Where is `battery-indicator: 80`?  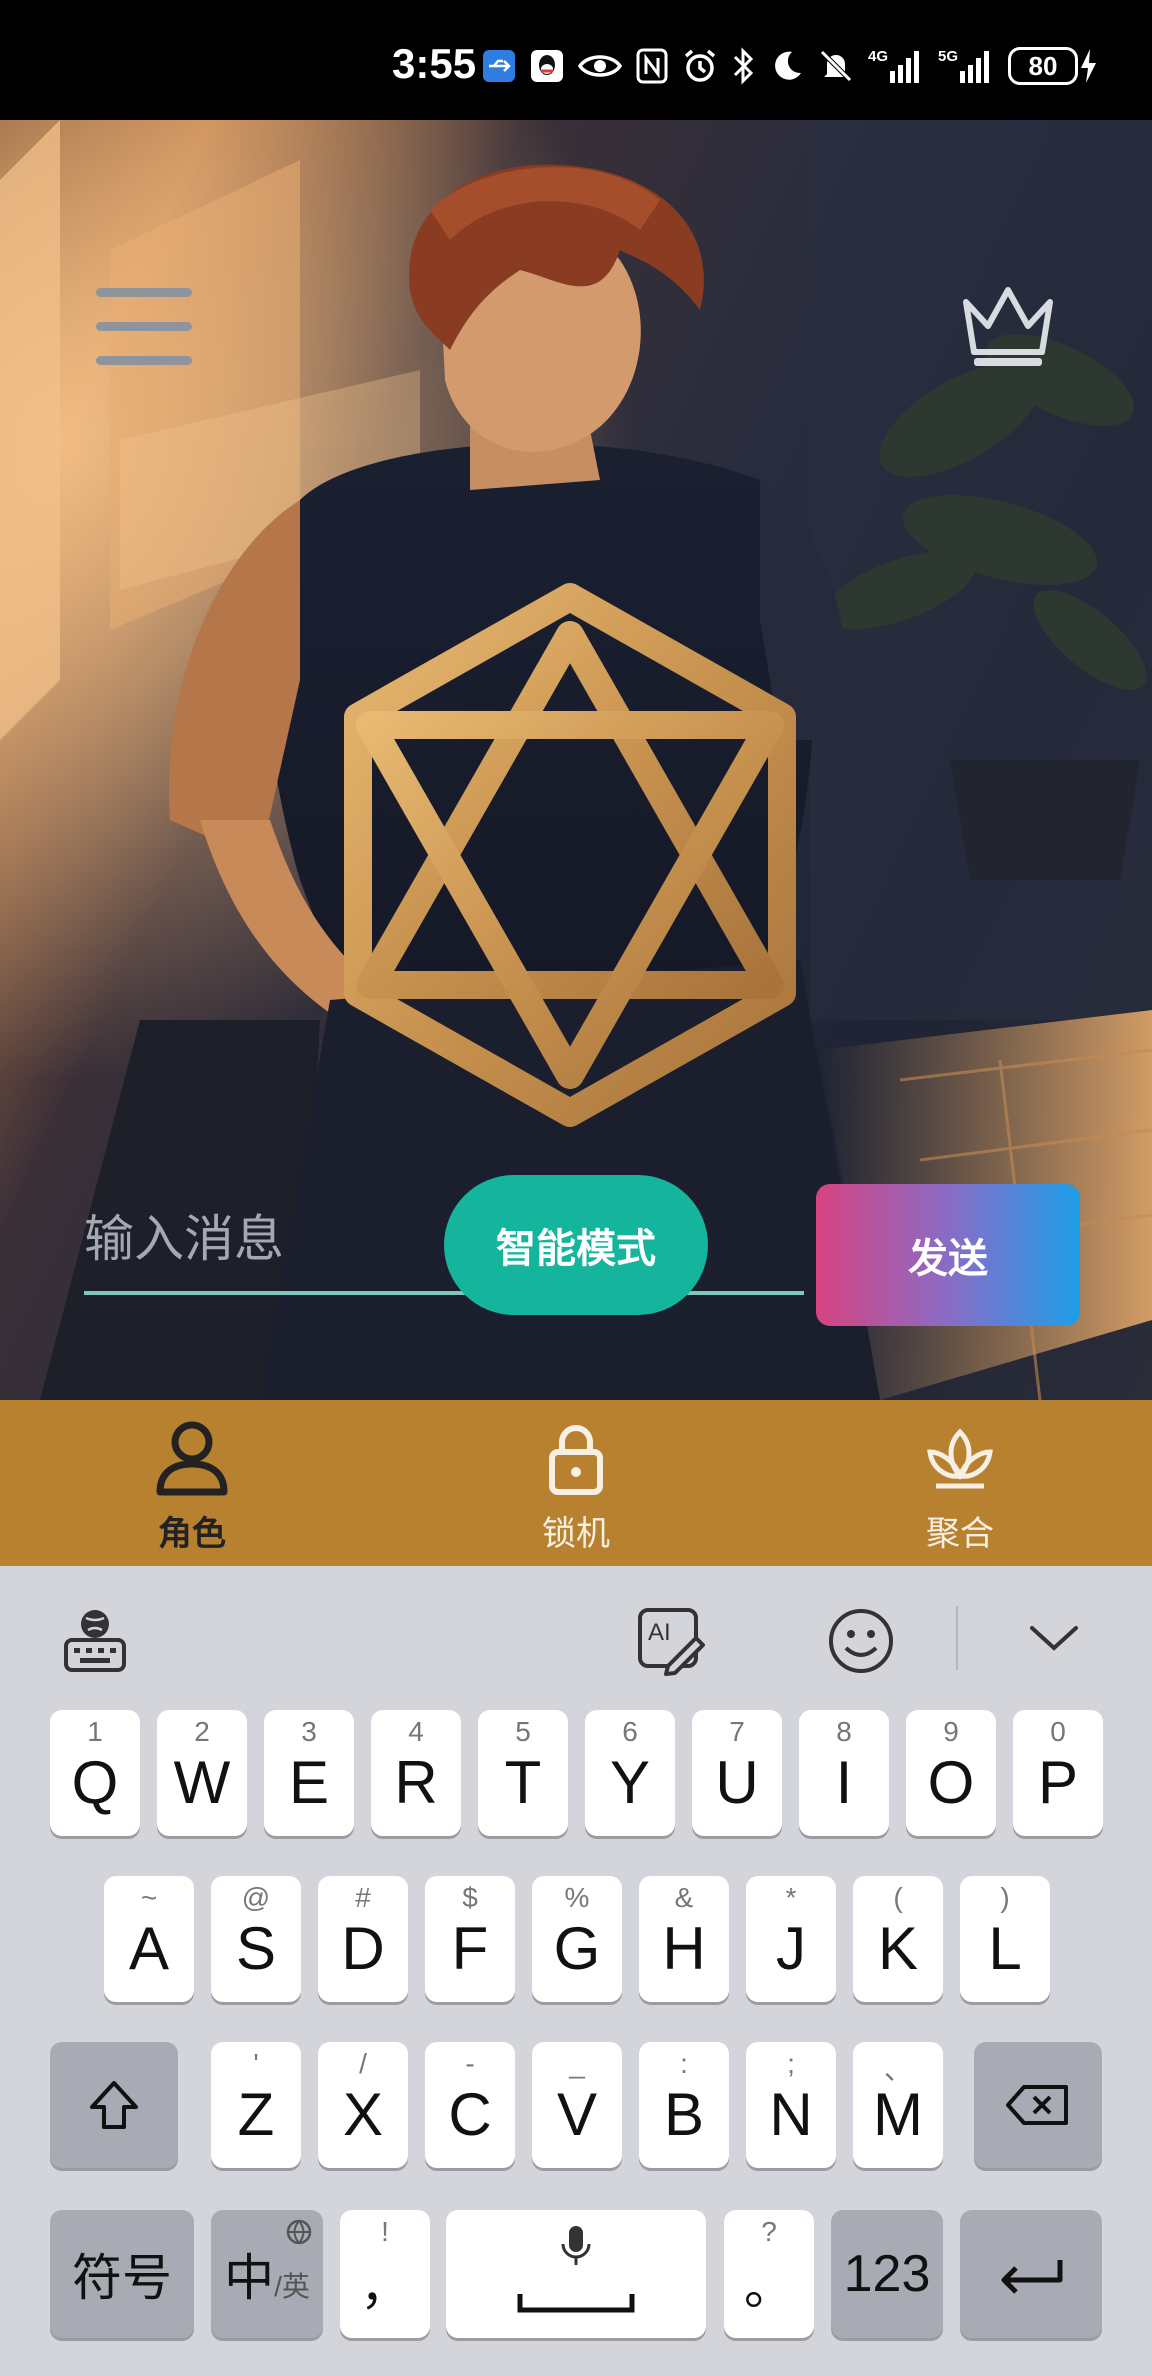
battery-indicator: 80 is located at coordinates (1053, 66).